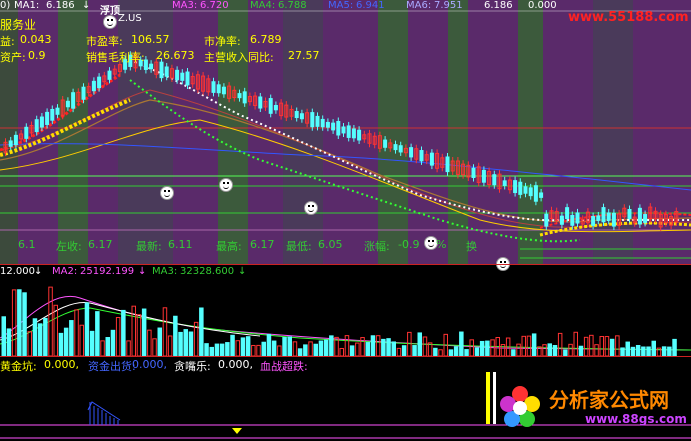 This screenshot has width=691, height=441. What do you see at coordinates (149, 246) in the screenshot?
I see `zuixin-label: 最新:` at bounding box center [149, 246].